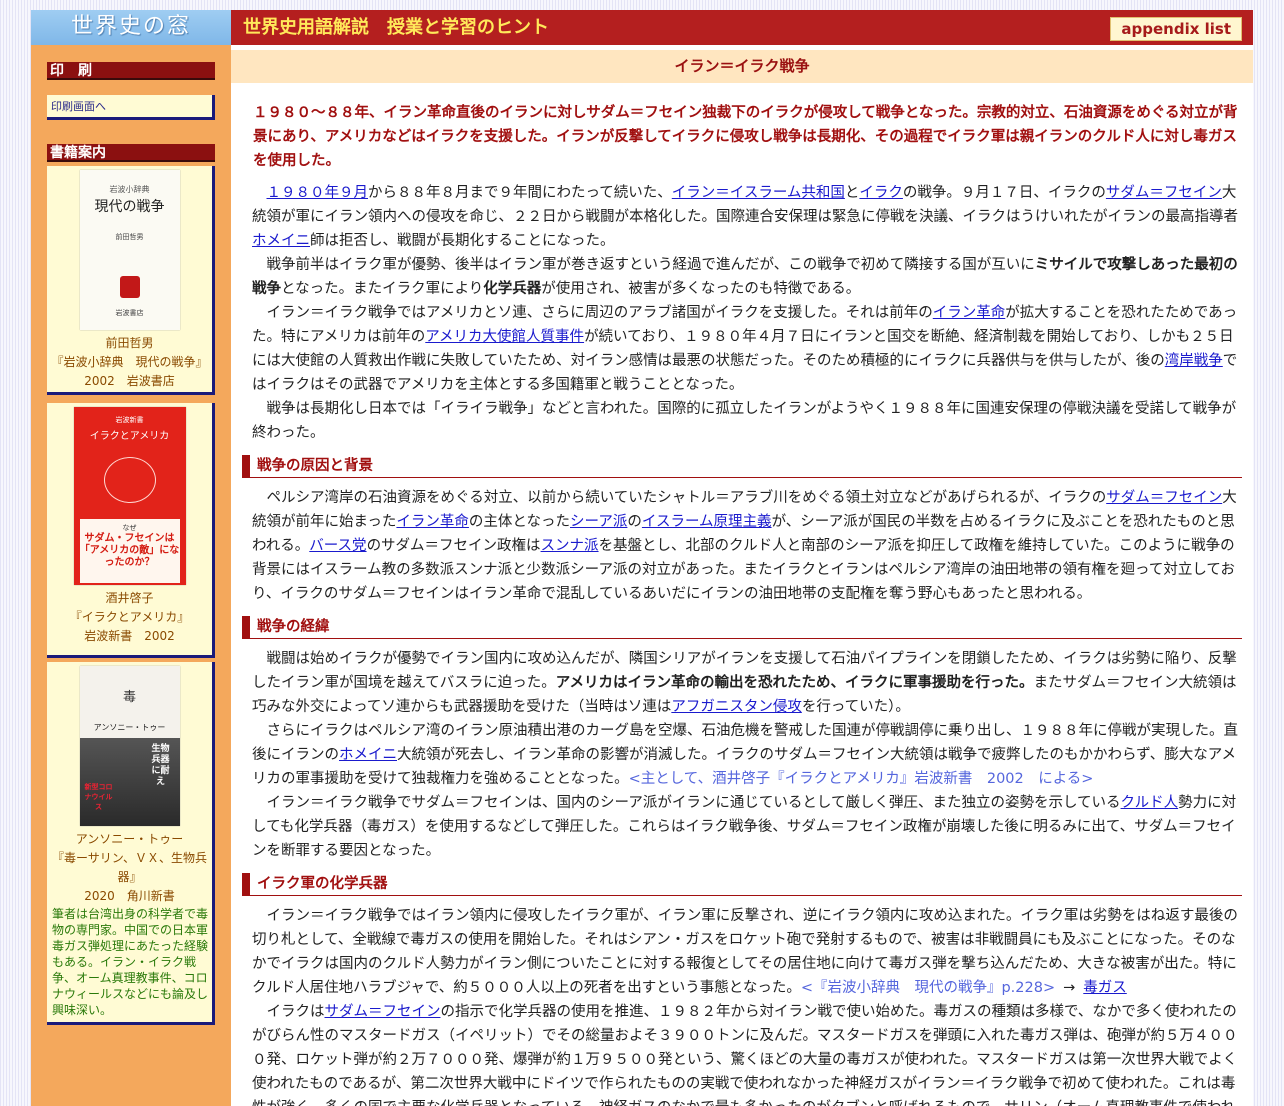 The image size is (1284, 1106). What do you see at coordinates (129, 436) in the screenshot?
I see `cover-title: イラクとアメリカ` at bounding box center [129, 436].